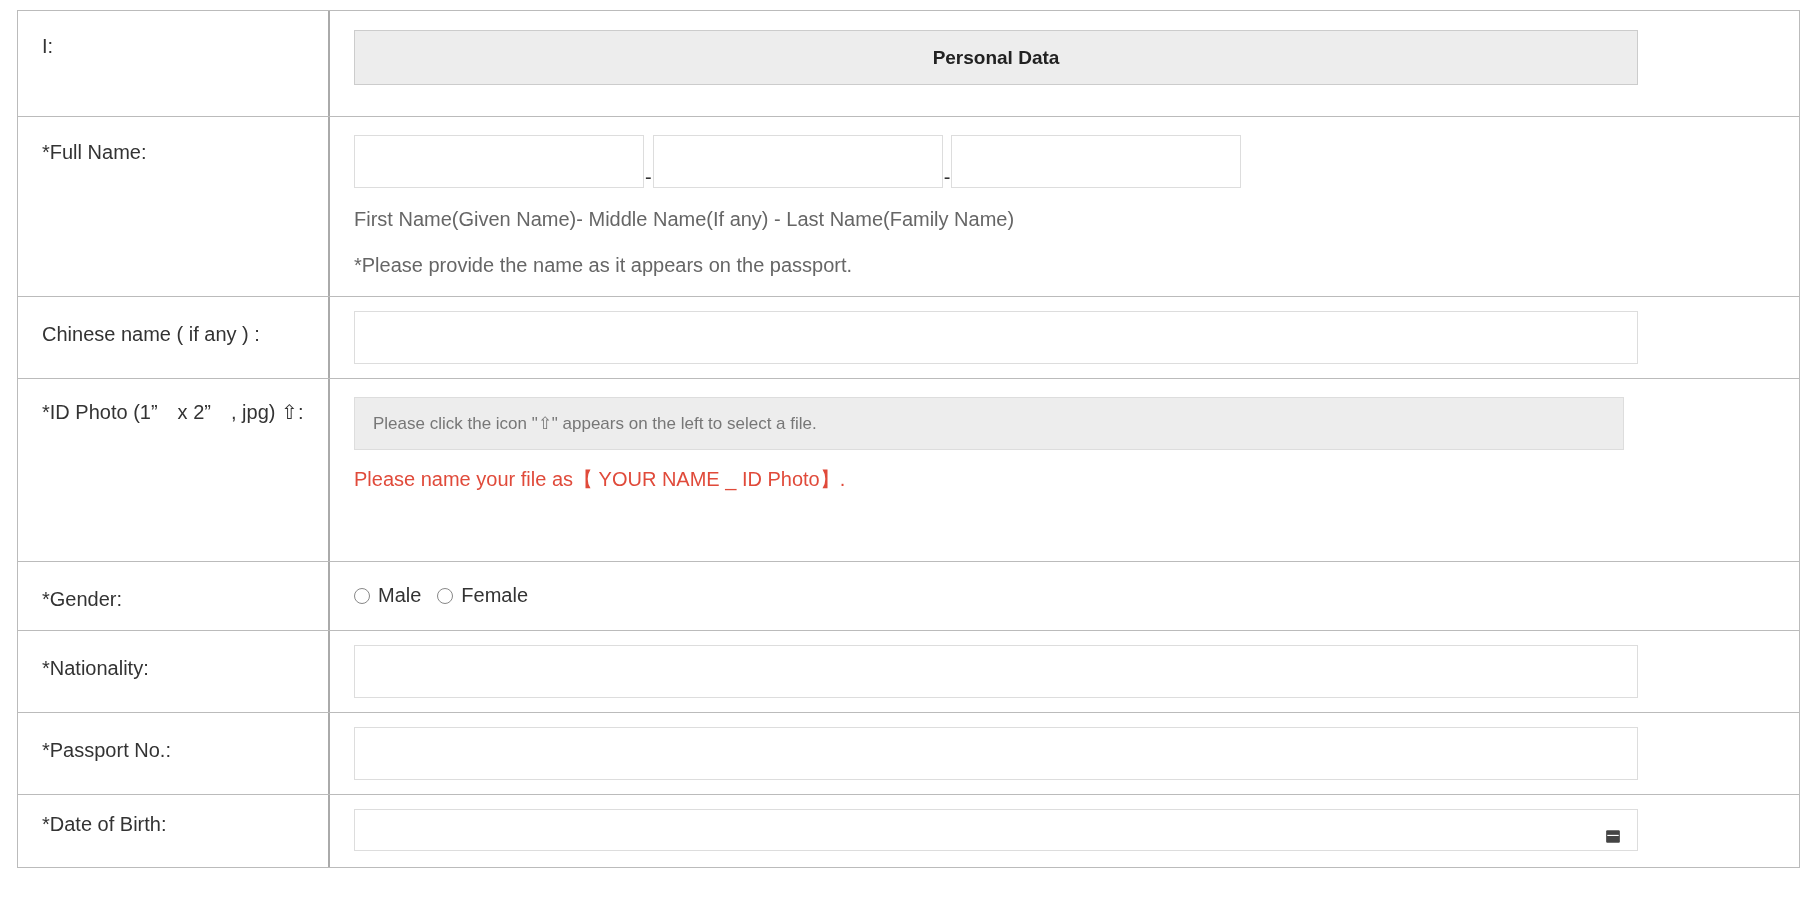 The width and height of the screenshot is (1811, 897). Describe the element at coordinates (82, 599) in the screenshot. I see `field-label: *Gender:` at that location.